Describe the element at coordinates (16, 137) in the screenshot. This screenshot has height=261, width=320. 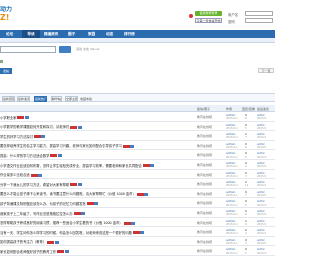
I see `thread-title-text: 学生的好学习方法探讨` at that location.